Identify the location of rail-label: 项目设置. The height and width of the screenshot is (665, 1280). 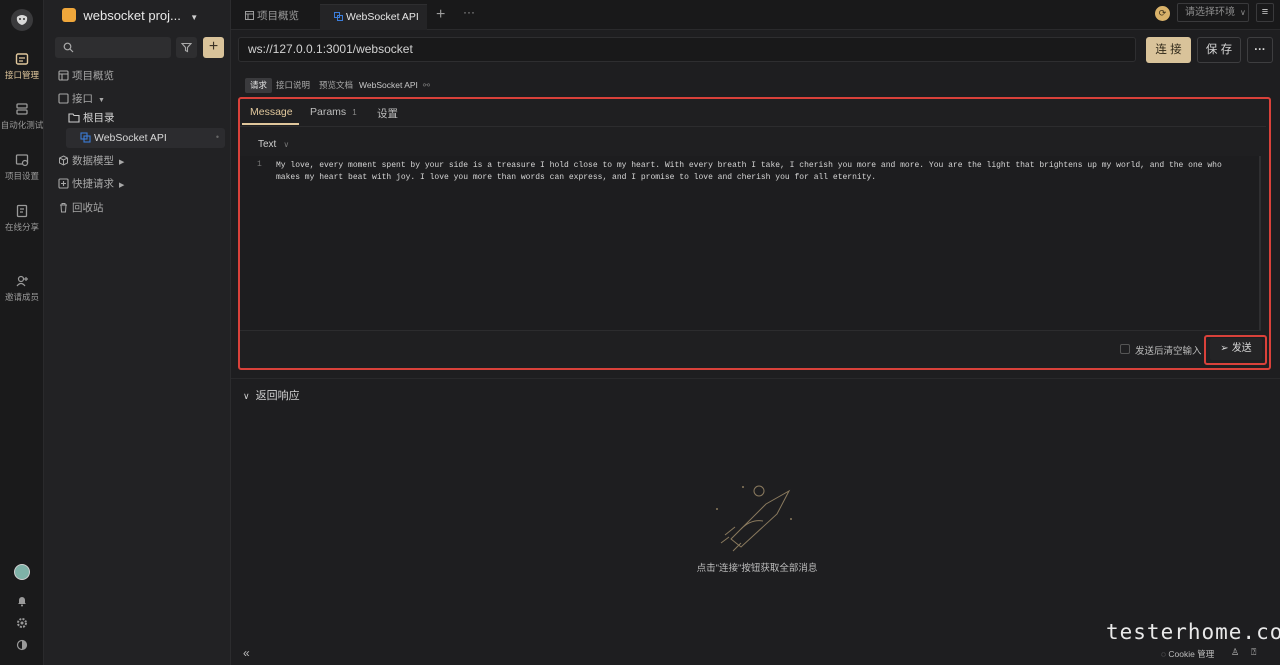
(21, 176).